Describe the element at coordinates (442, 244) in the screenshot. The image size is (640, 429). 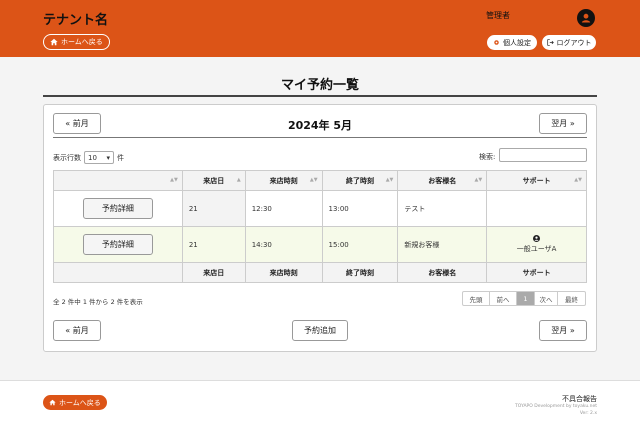
I see `cell-customer: 新規お客様` at that location.